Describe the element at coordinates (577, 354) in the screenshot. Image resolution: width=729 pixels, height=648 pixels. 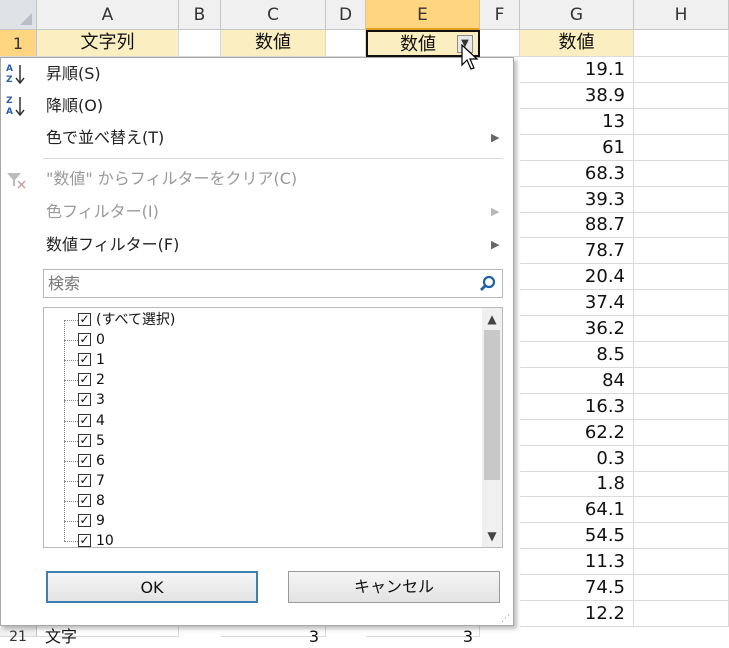
I see `cell-g-value: 8.5` at that location.